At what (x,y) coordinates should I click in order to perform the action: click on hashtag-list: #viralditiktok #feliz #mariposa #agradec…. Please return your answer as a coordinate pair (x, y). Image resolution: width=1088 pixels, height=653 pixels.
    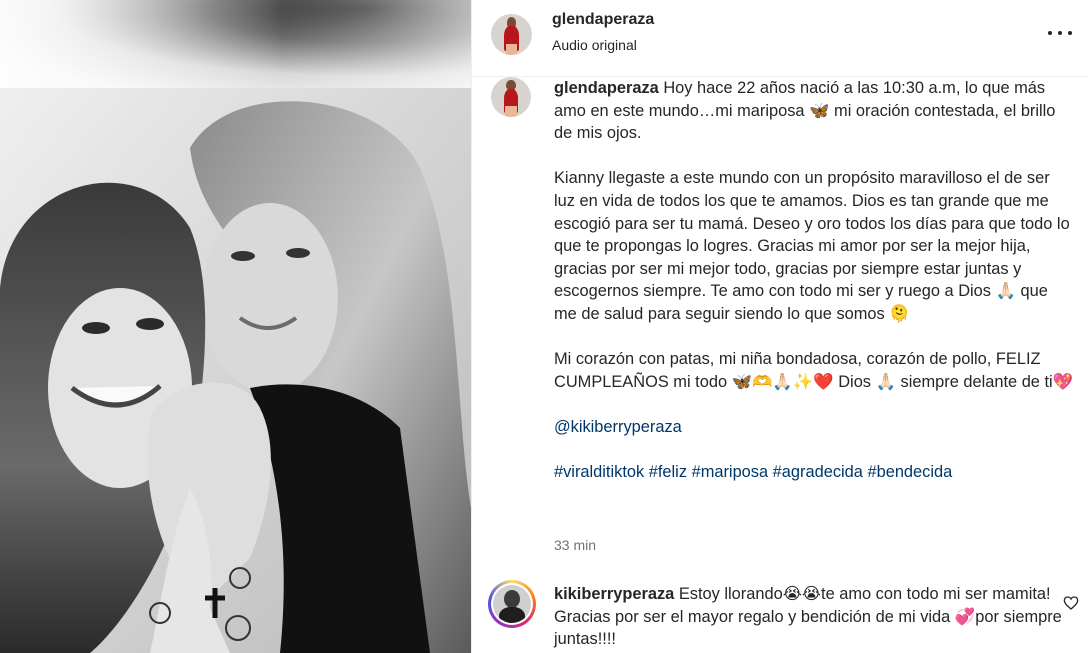
    Looking at the image, I should click on (814, 472).